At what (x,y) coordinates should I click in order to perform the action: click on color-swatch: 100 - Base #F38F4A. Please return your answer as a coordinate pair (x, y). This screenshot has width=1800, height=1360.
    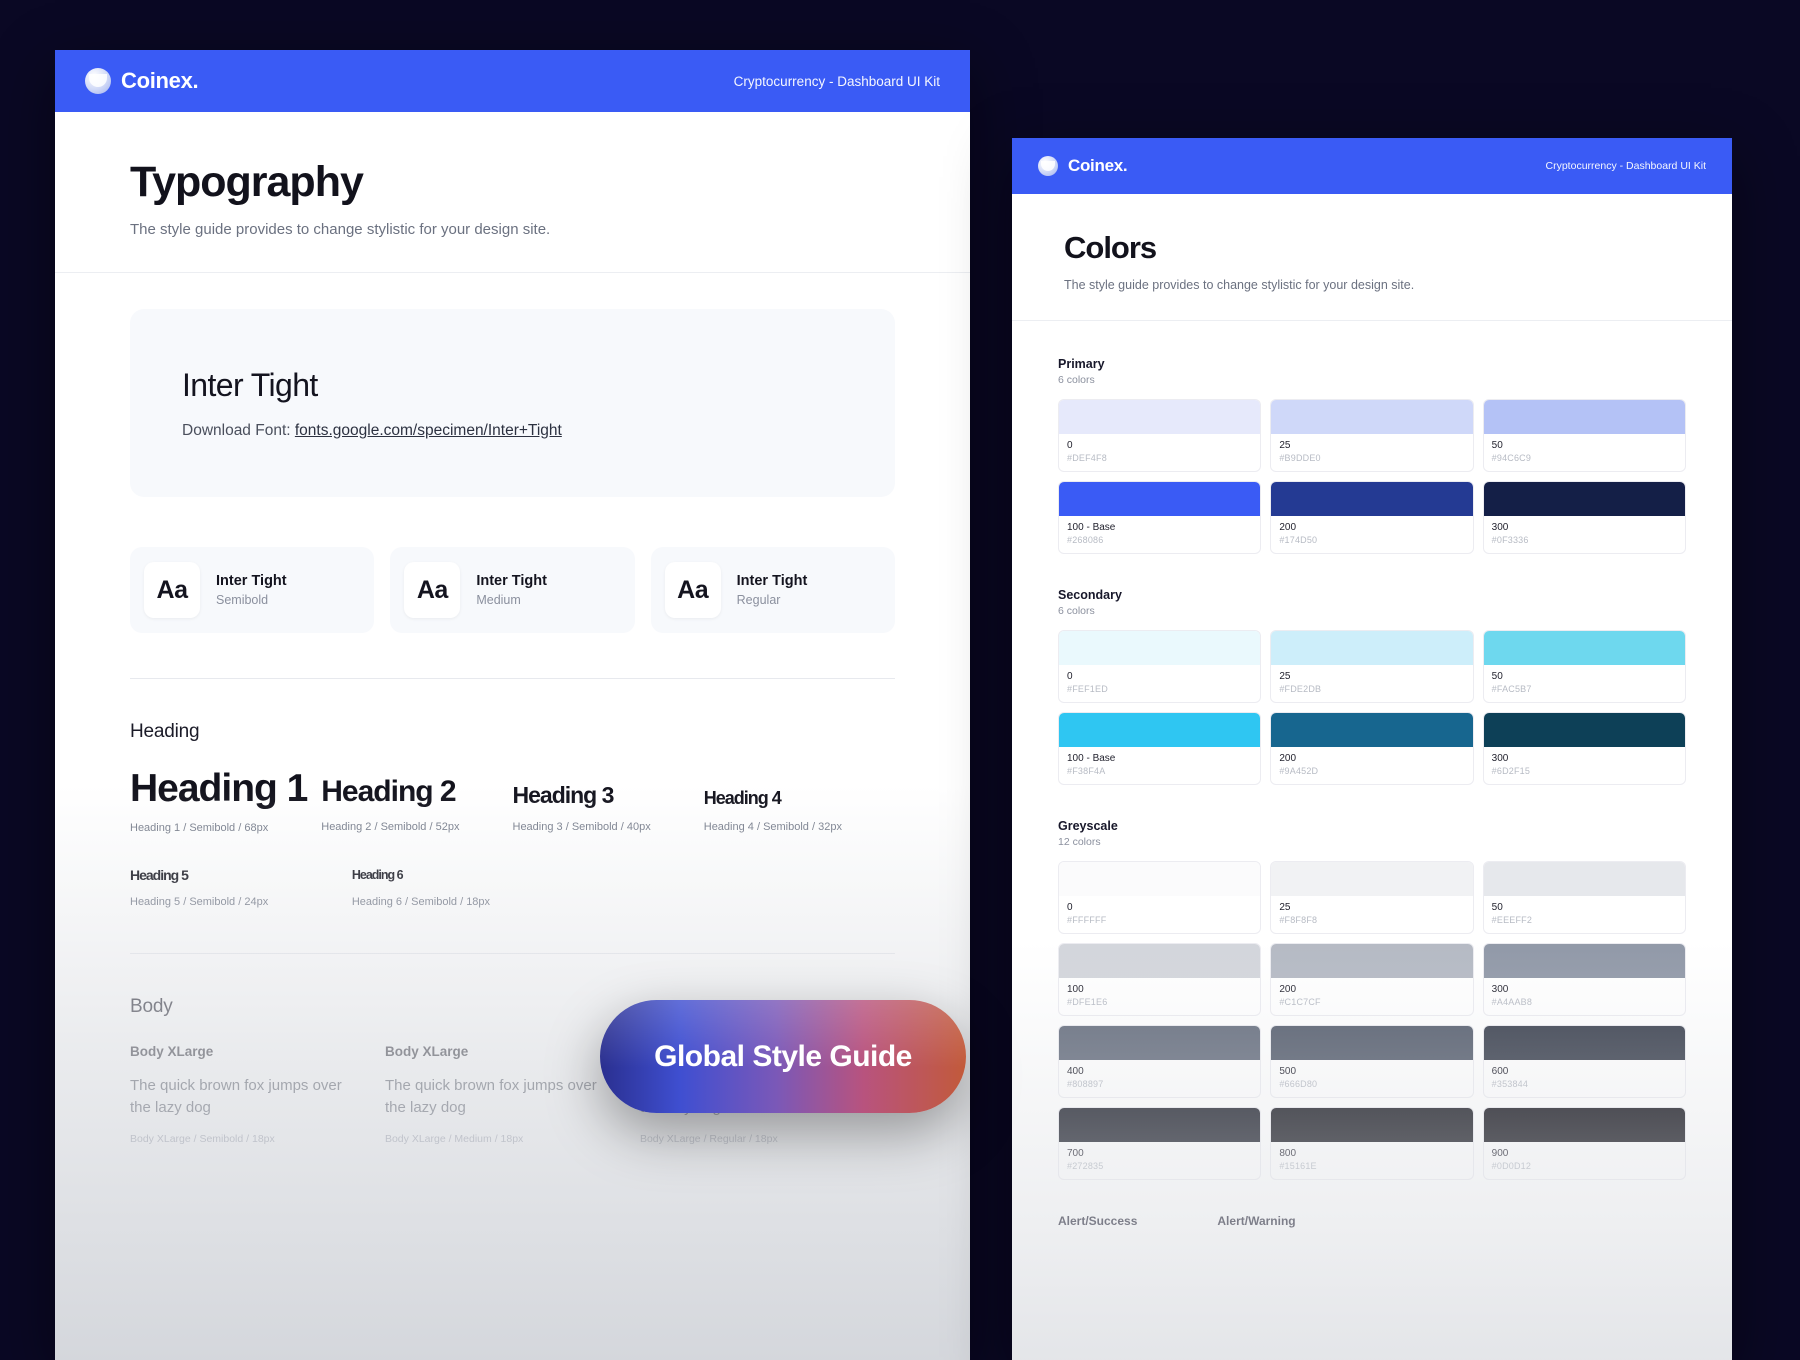
    Looking at the image, I should click on (1160, 748).